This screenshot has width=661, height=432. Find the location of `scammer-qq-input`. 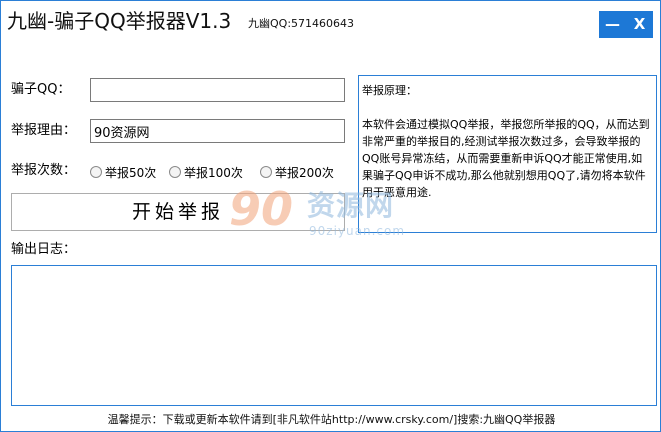

scammer-qq-input is located at coordinates (217, 90).